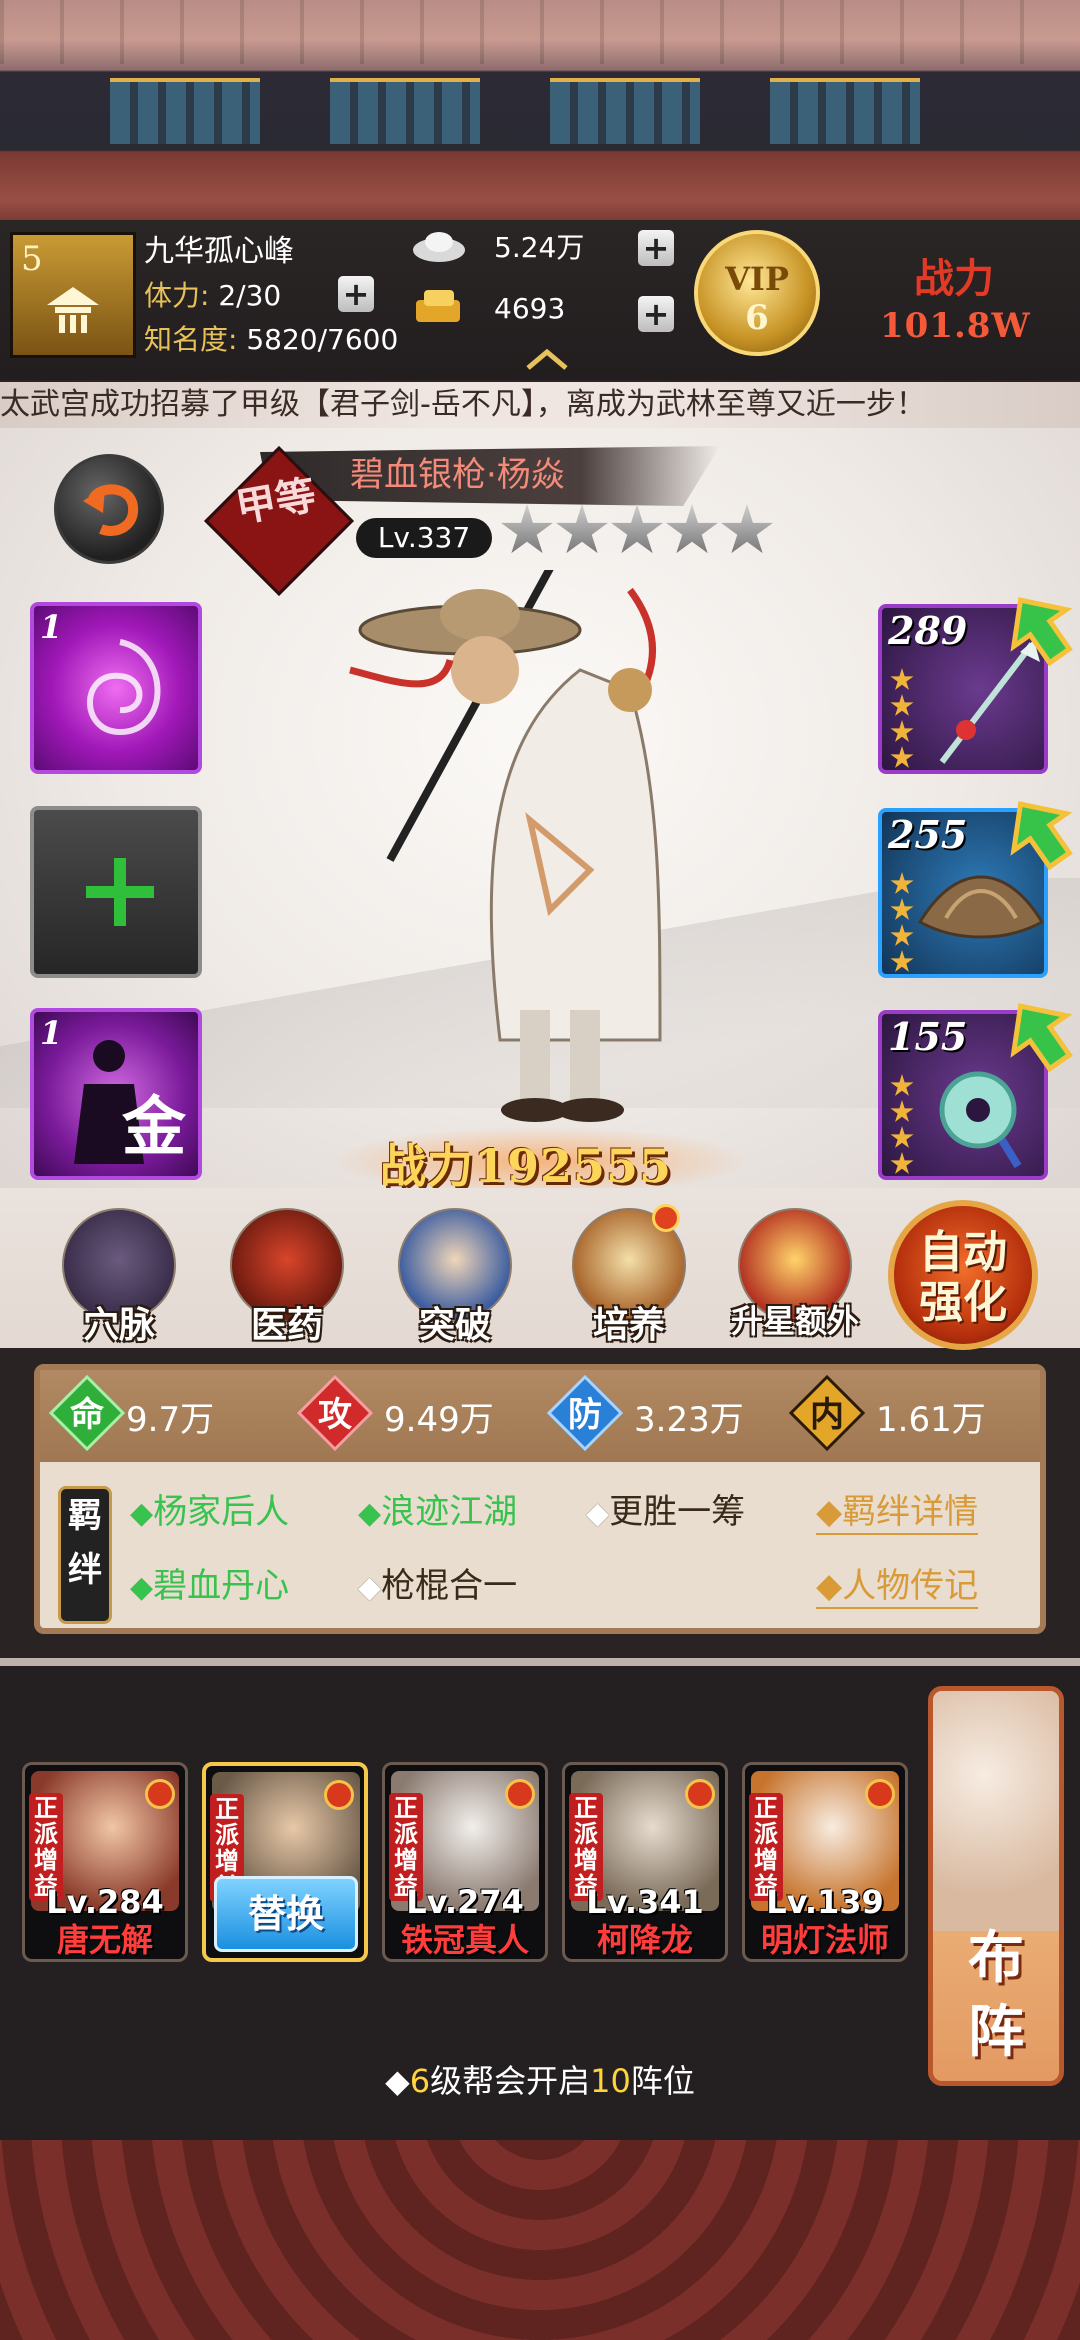 The width and height of the screenshot is (1080, 2340). I want to click on attr-glyph: 攻, so click(335, 1415).